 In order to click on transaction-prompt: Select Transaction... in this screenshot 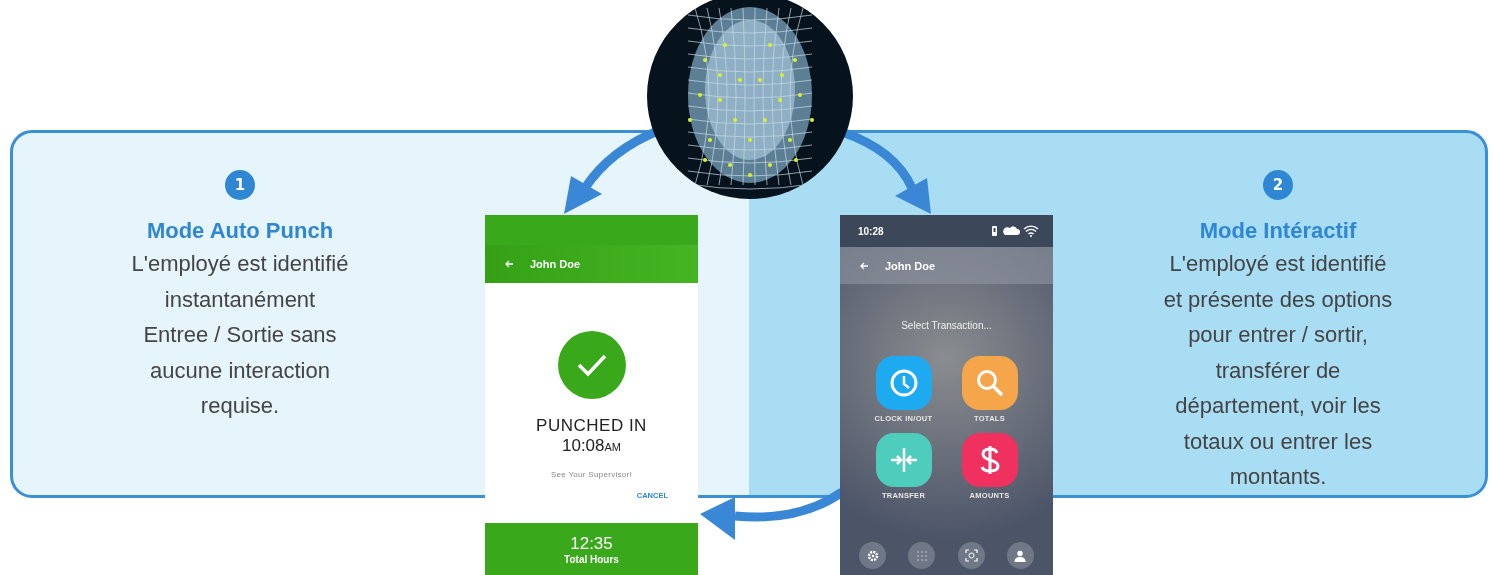, I will do `click(946, 325)`.